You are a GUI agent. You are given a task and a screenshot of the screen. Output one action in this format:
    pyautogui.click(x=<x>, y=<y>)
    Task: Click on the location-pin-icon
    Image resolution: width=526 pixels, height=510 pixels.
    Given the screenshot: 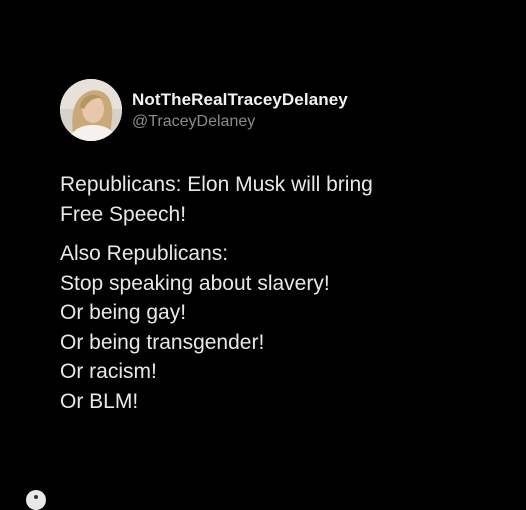 What is the action you would take?
    pyautogui.click(x=36, y=500)
    